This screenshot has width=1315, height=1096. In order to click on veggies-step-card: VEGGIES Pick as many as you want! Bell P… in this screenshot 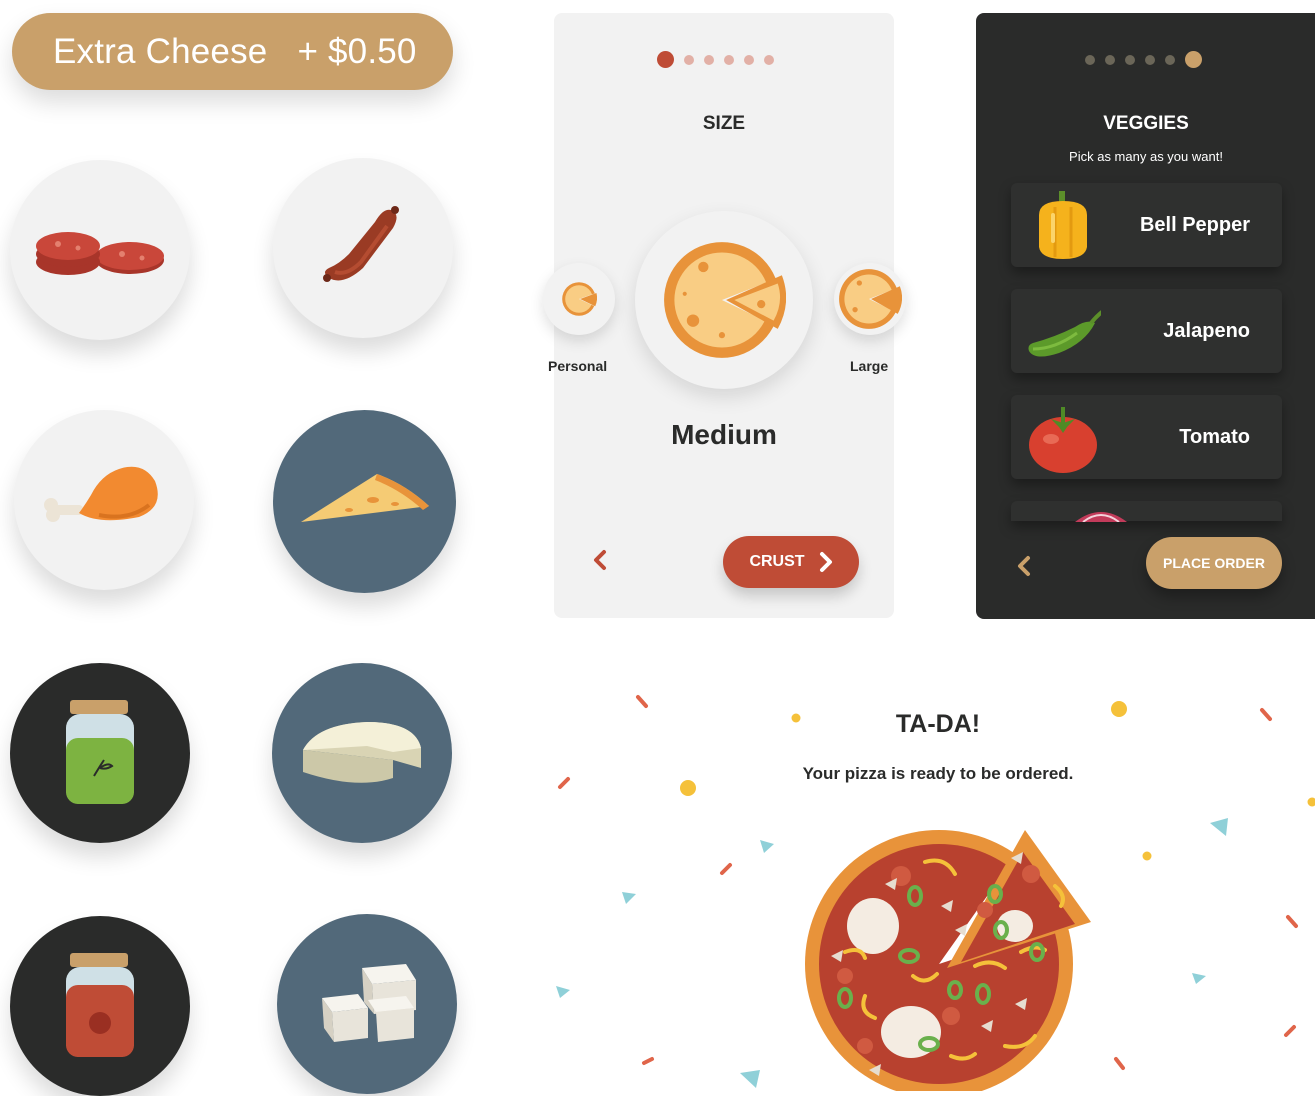, I will do `click(1145, 316)`.